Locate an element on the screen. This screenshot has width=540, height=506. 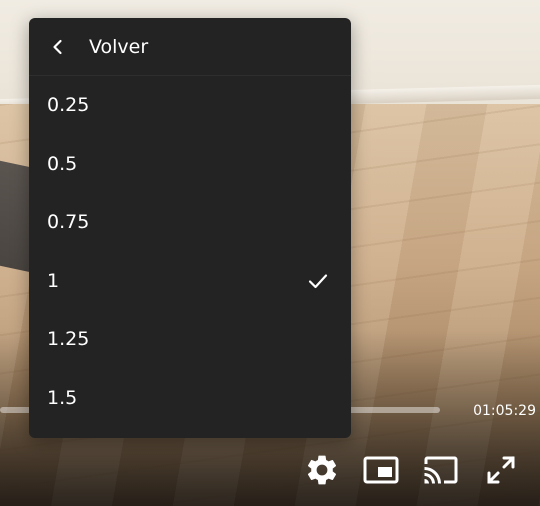
speed-option-label: 0.5 is located at coordinates (62, 163).